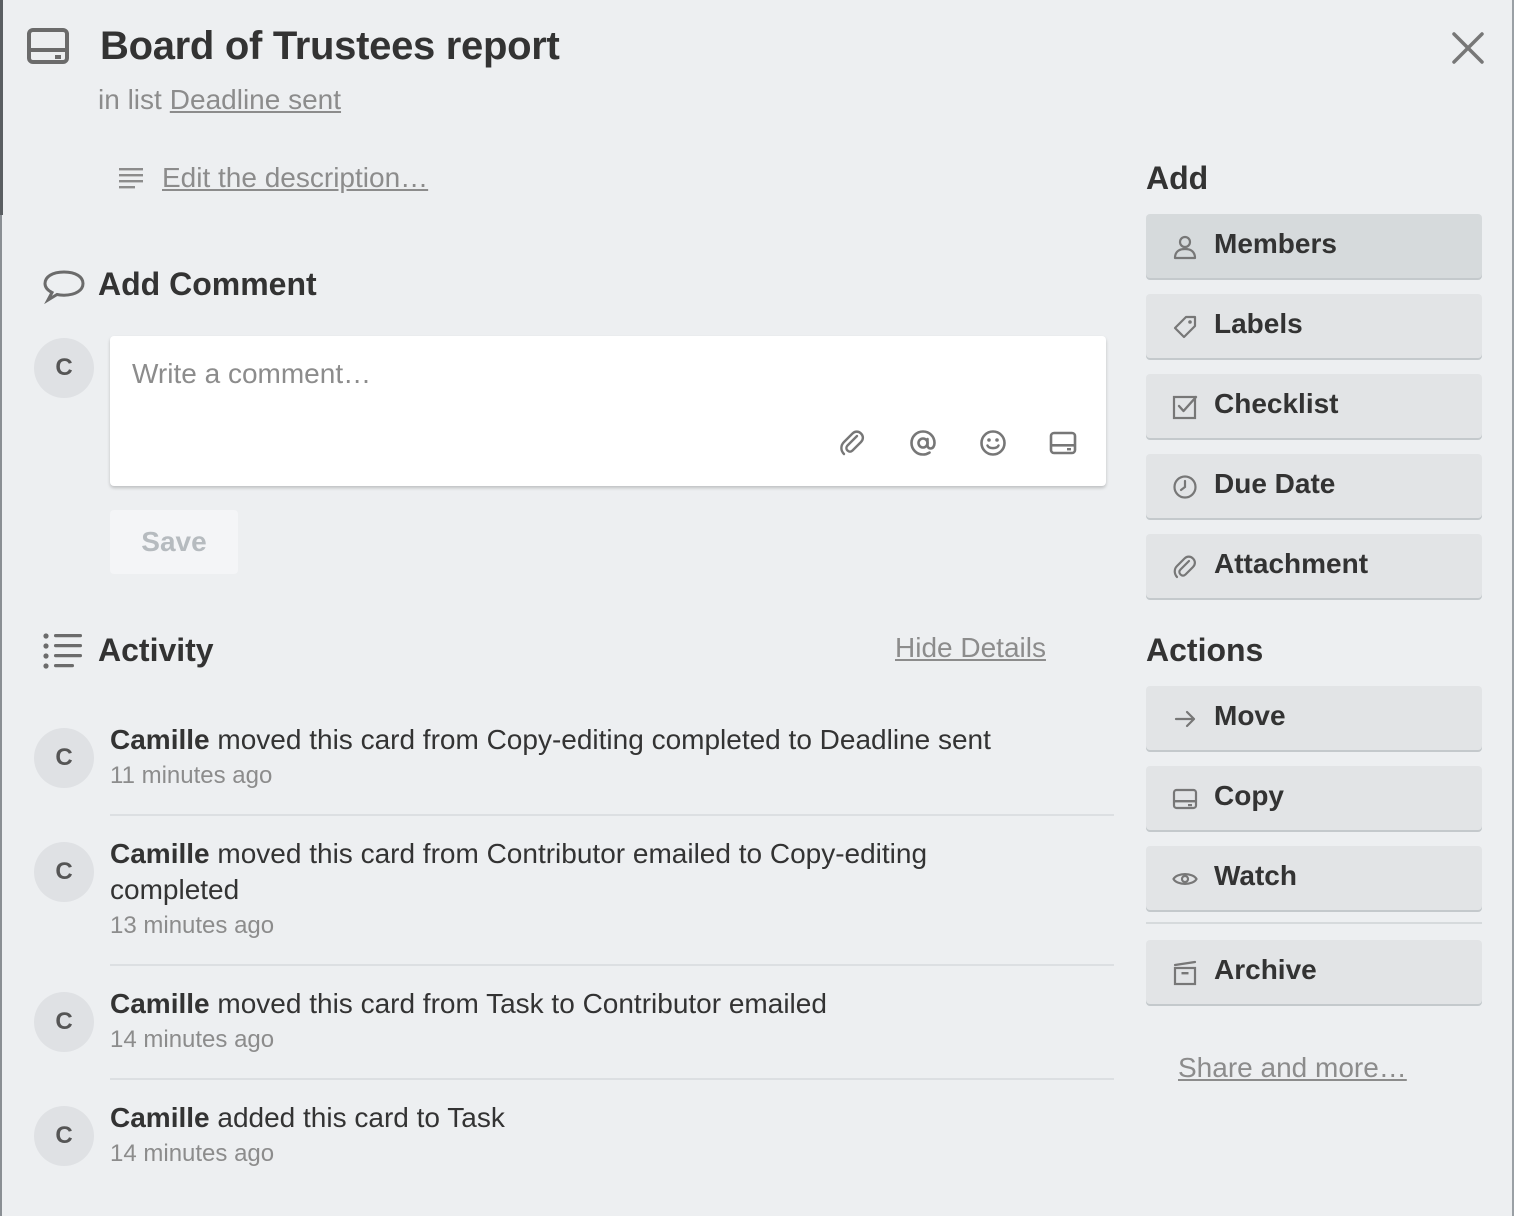 The image size is (1514, 1216). What do you see at coordinates (191, 776) in the screenshot?
I see `activity-time: 11 minutes ago` at bounding box center [191, 776].